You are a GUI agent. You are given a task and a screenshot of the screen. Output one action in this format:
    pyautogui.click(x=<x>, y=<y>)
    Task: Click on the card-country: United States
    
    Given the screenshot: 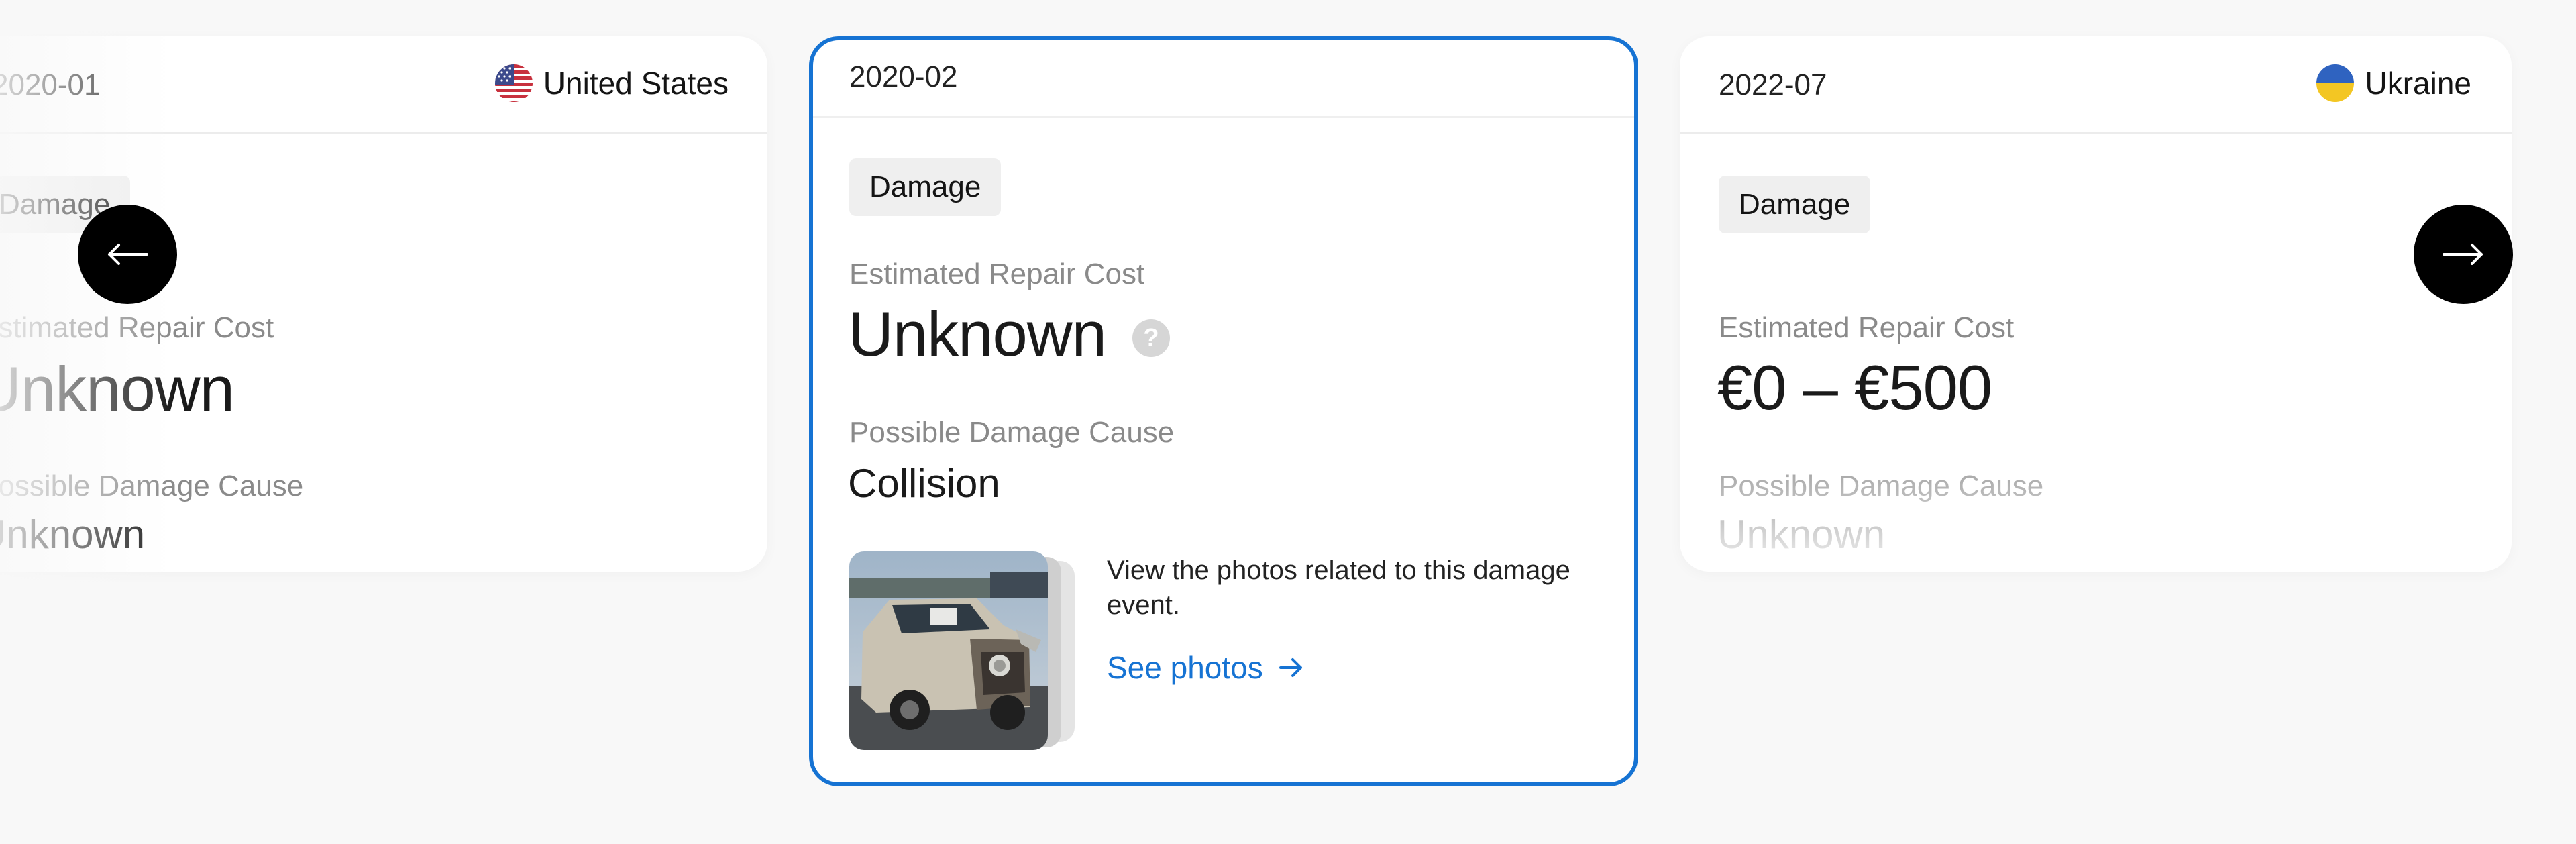 What is the action you would take?
    pyautogui.click(x=611, y=83)
    